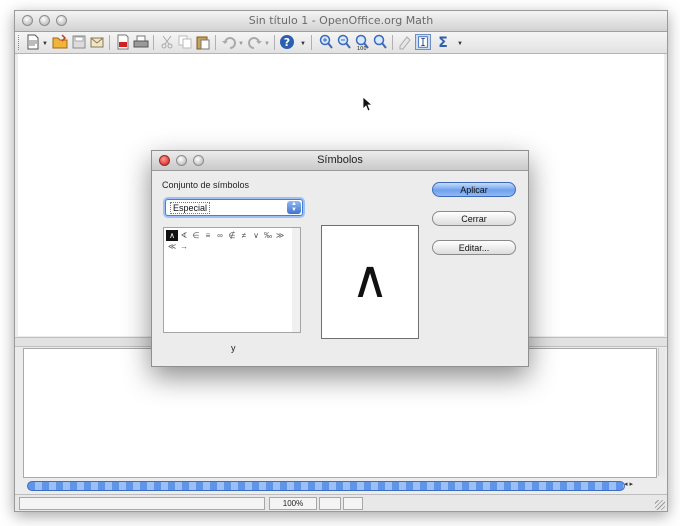  I want to click on dialog-title-bar: Símbolos, so click(340, 161).